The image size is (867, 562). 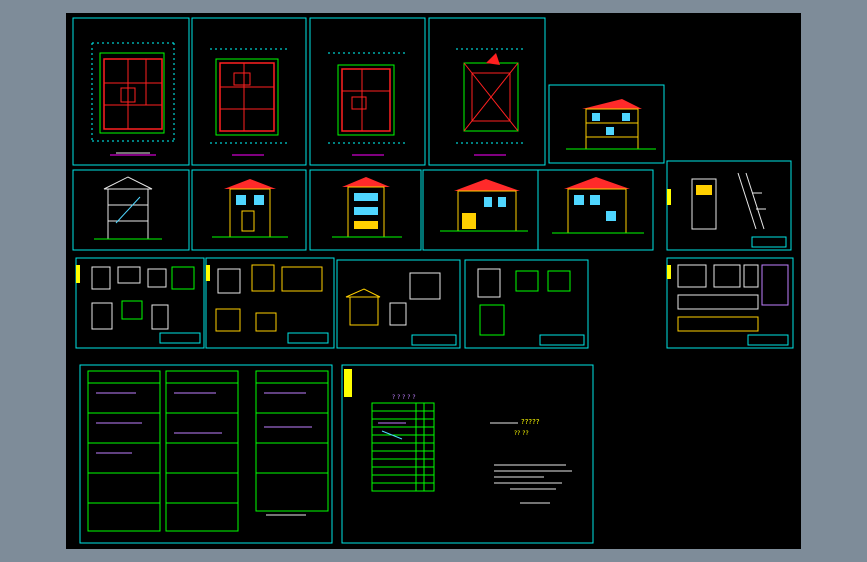 I want to click on stair-sheet-marker, so click(x=669, y=197).